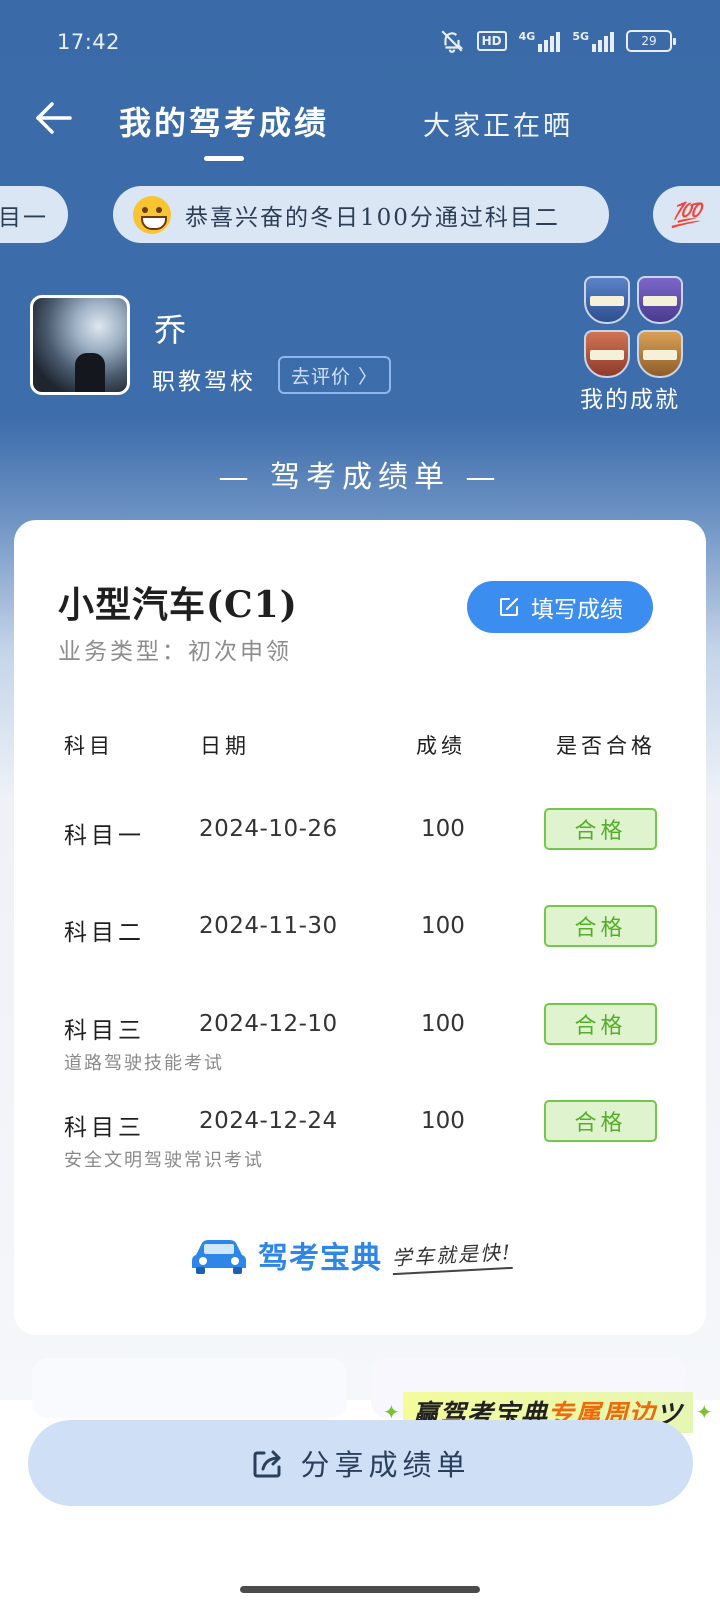  I want to click on achievements-label: 我的成就, so click(630, 397).